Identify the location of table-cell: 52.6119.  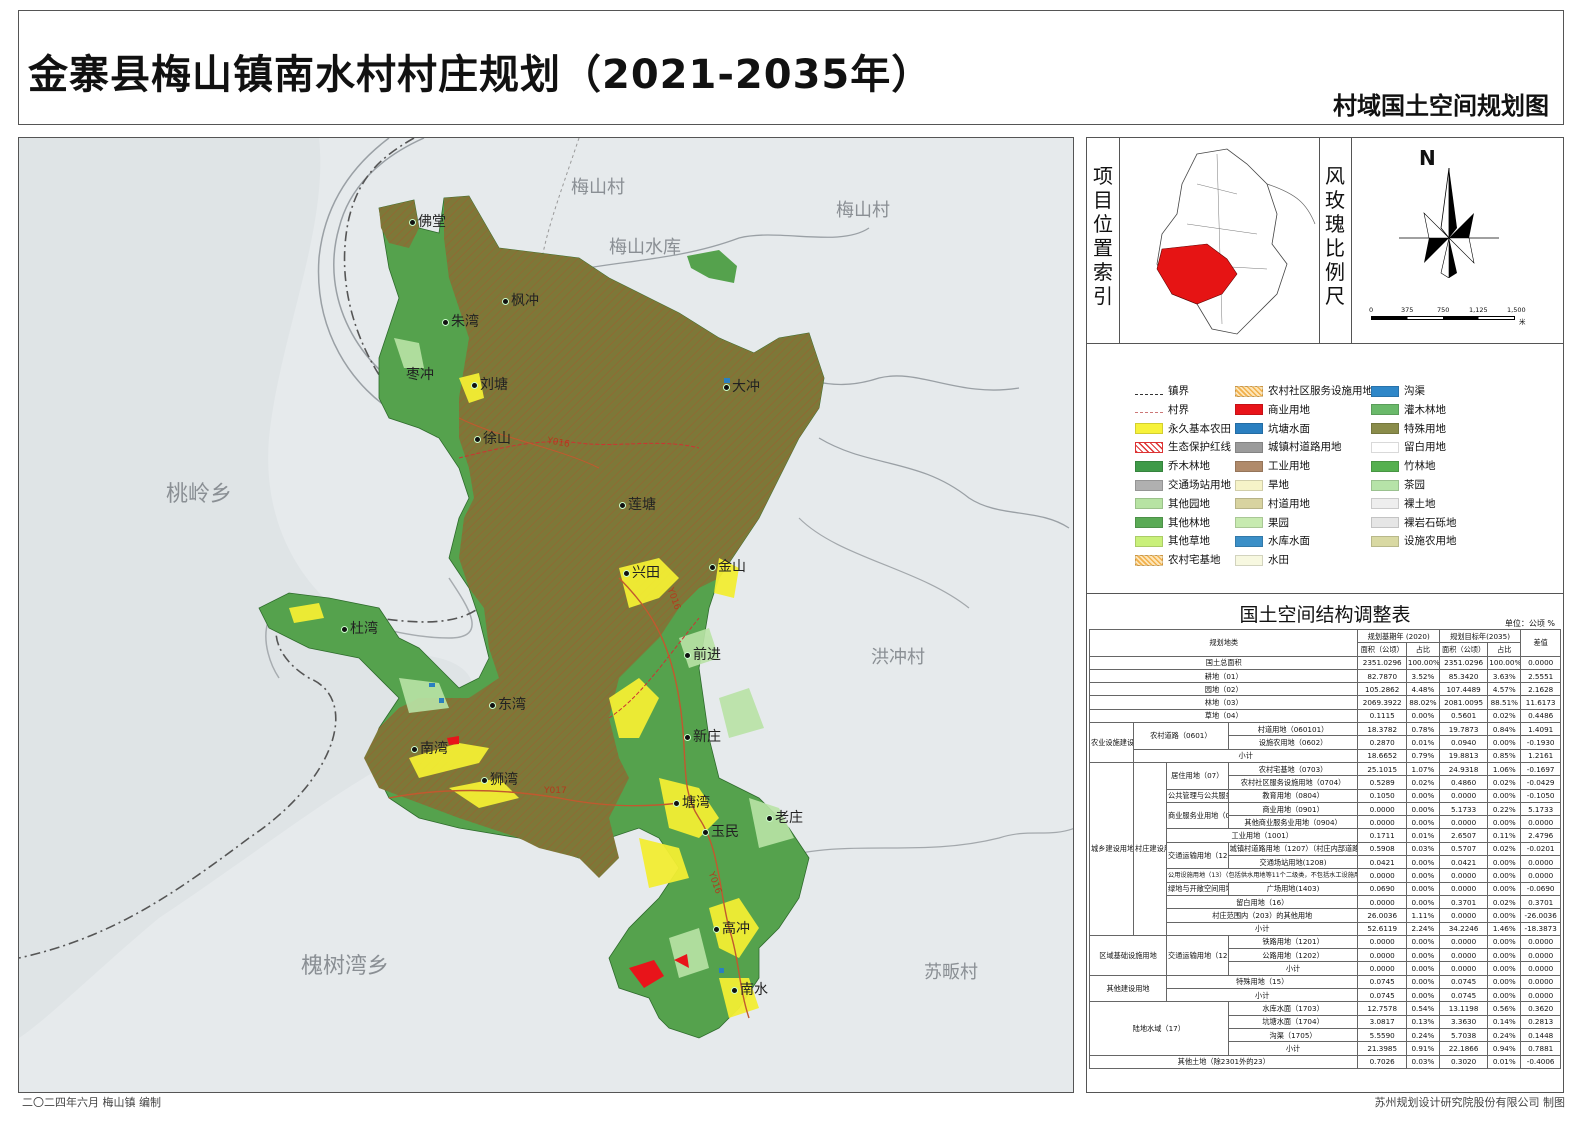
(1382, 928).